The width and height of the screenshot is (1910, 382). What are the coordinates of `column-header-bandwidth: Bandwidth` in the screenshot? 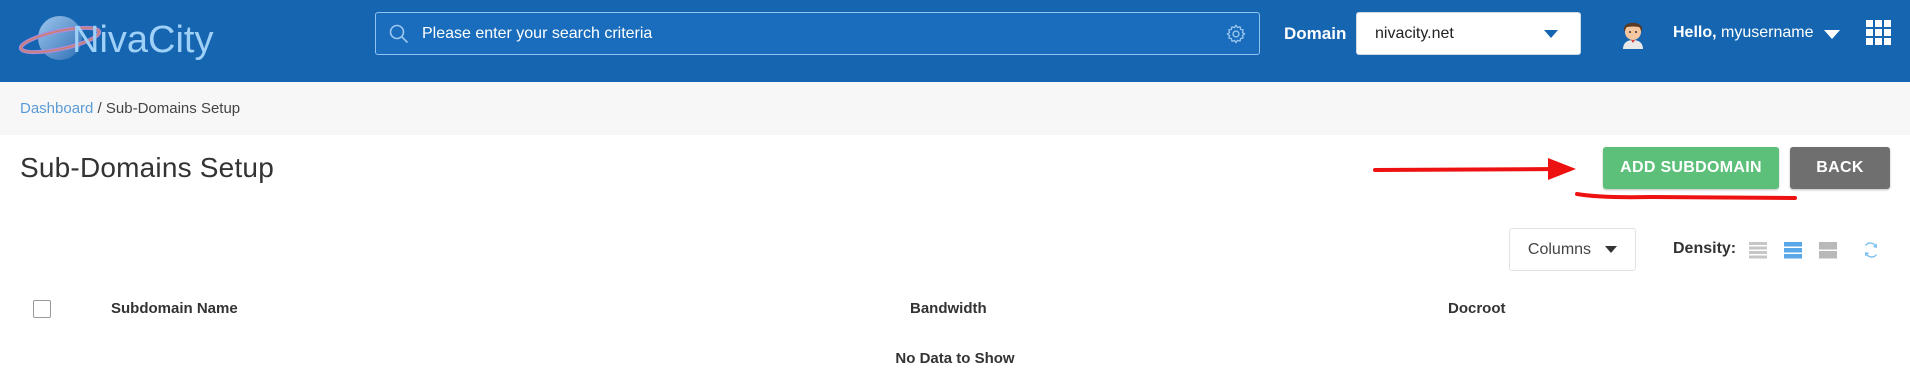 It's located at (948, 308).